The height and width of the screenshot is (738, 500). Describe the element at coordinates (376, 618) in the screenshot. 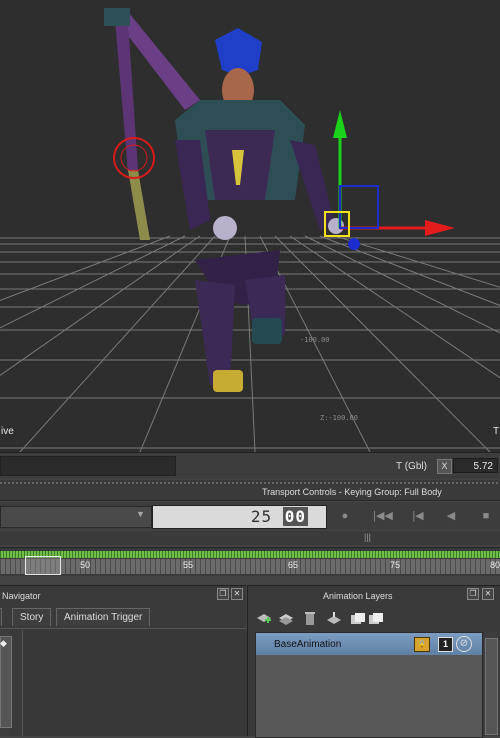

I see `layer-down-icon` at that location.